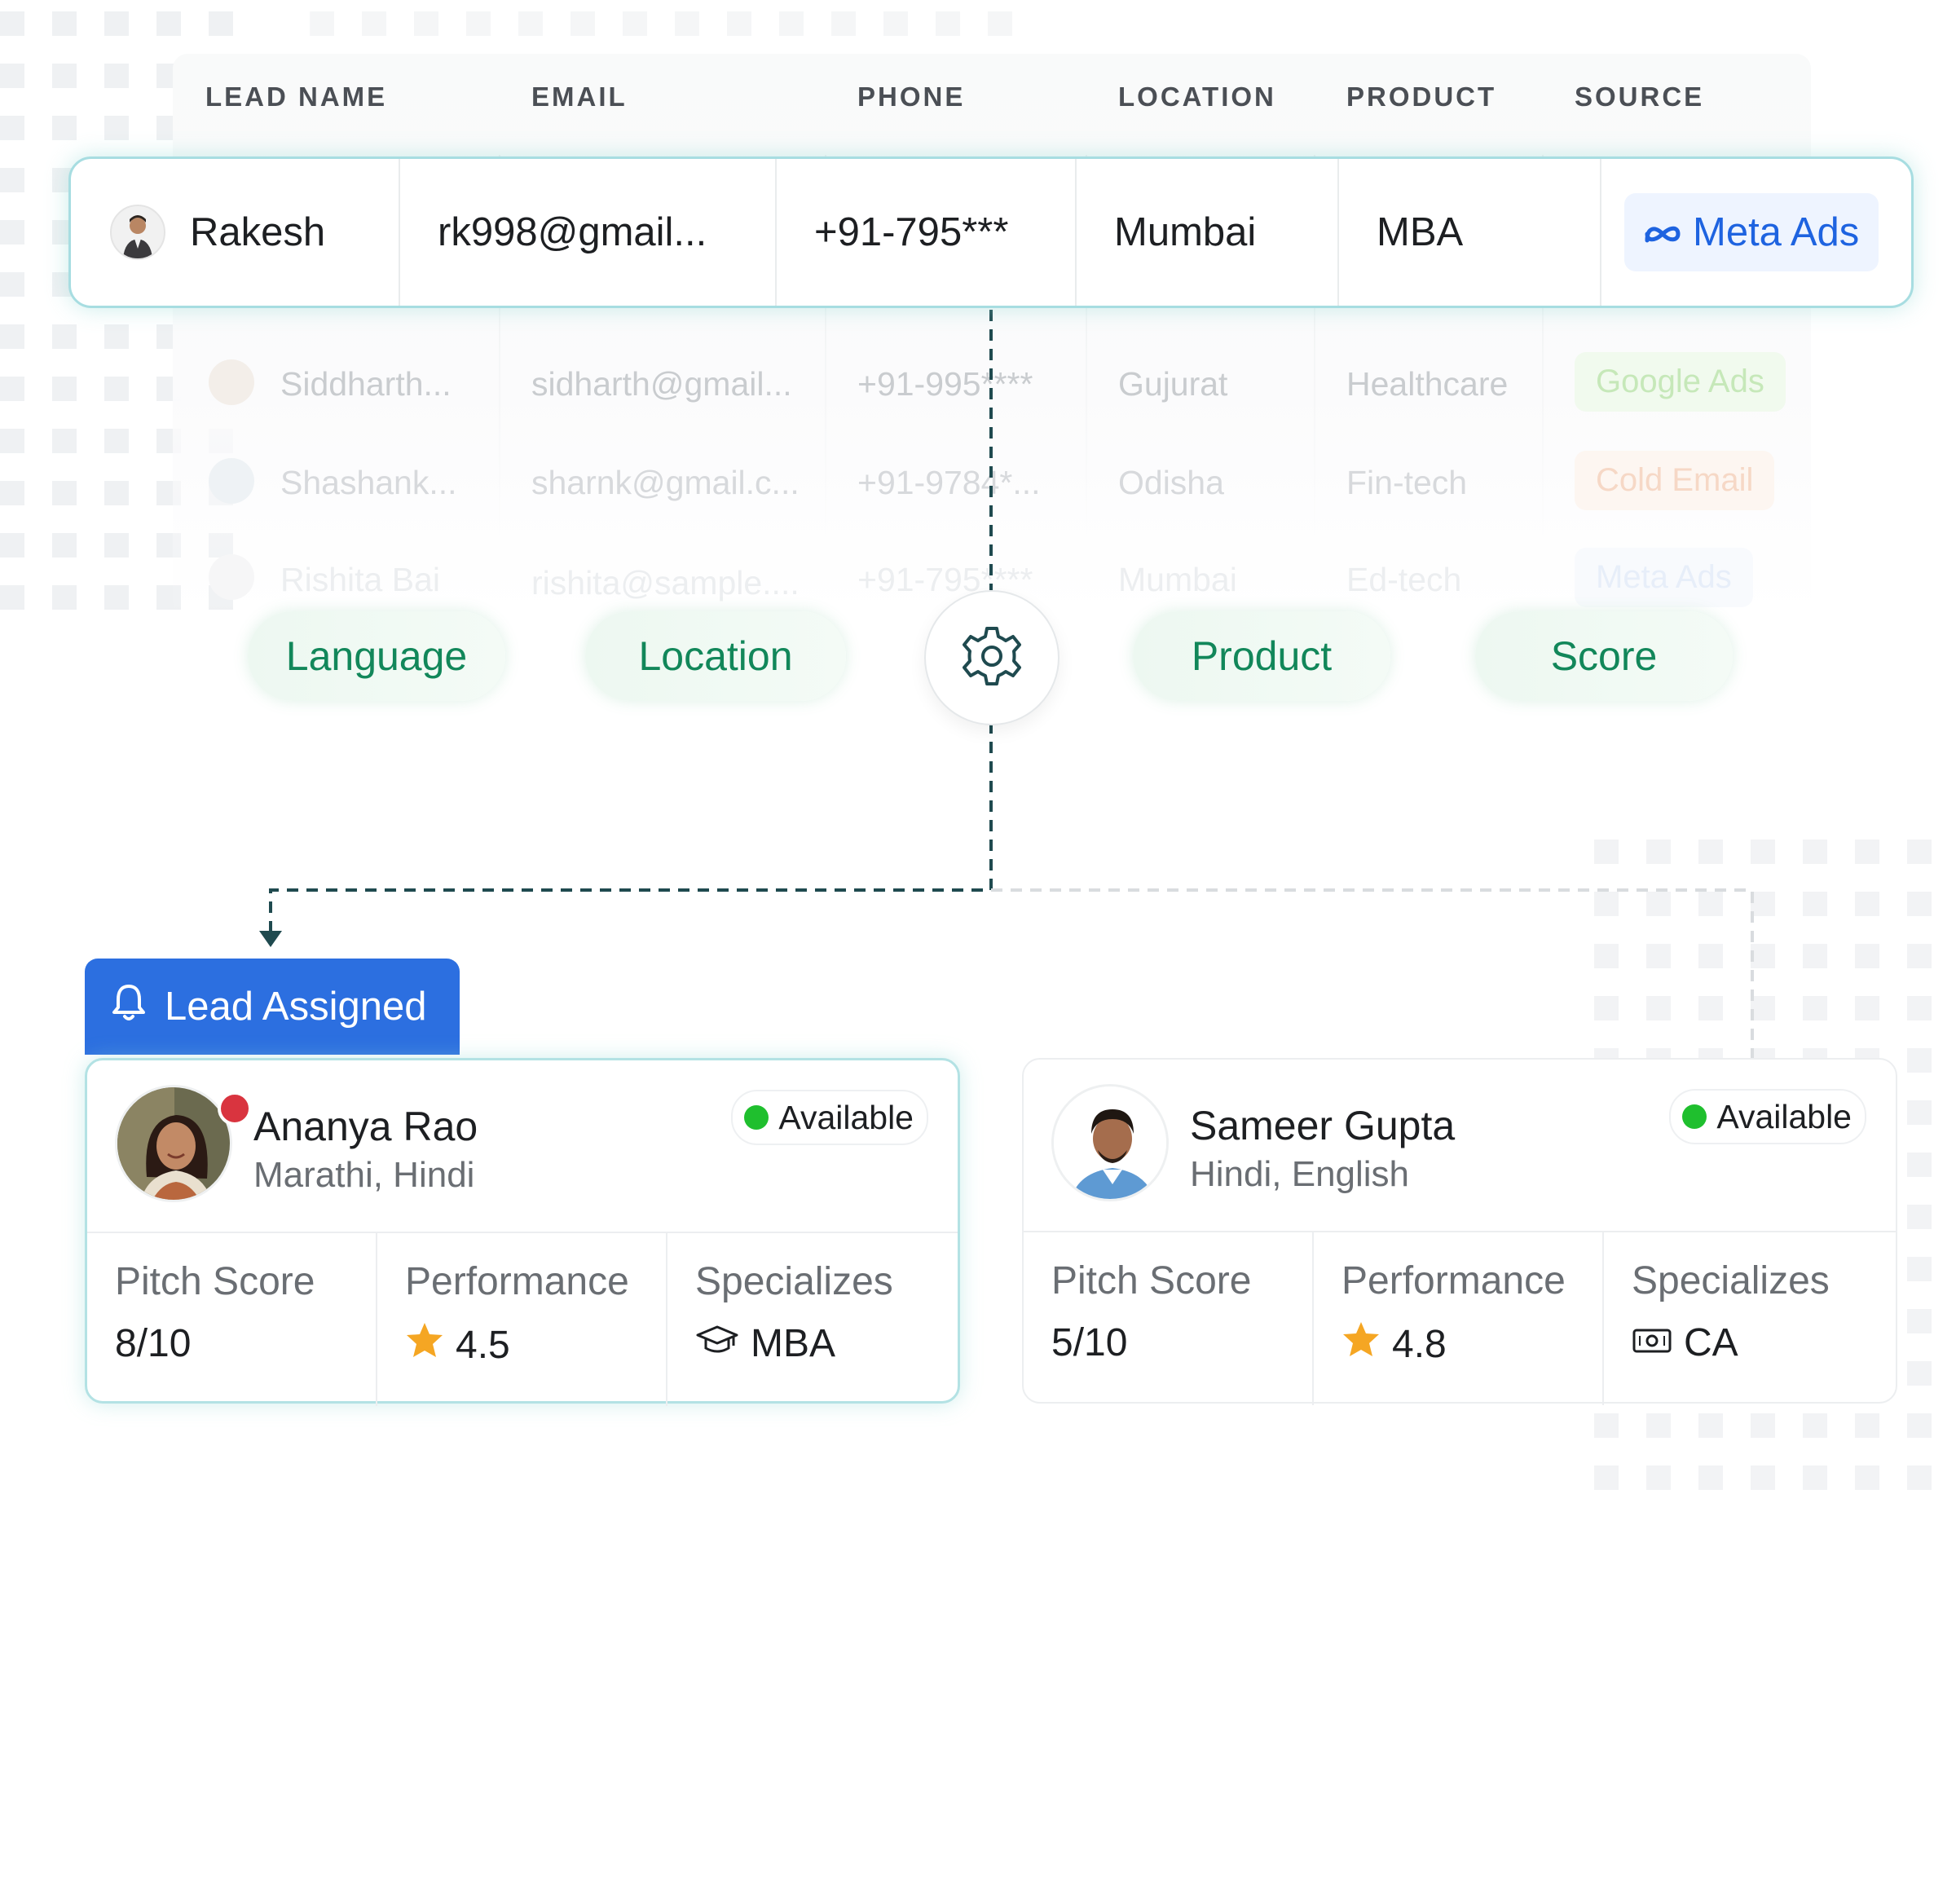 Image resolution: width=1956 pixels, height=1904 pixels. Describe the element at coordinates (1419, 1344) in the screenshot. I see `performance-value: 4.8` at that location.